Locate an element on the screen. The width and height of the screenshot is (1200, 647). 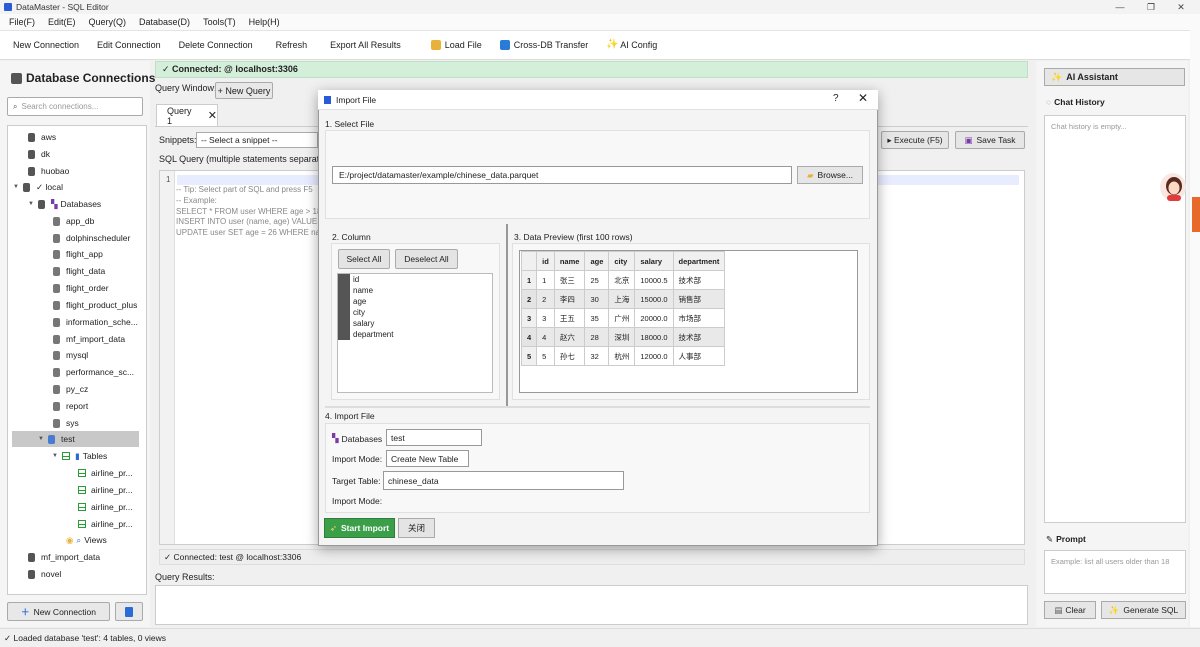
edit-connection-button: Edit Connection is located at coordinates (129, 45).